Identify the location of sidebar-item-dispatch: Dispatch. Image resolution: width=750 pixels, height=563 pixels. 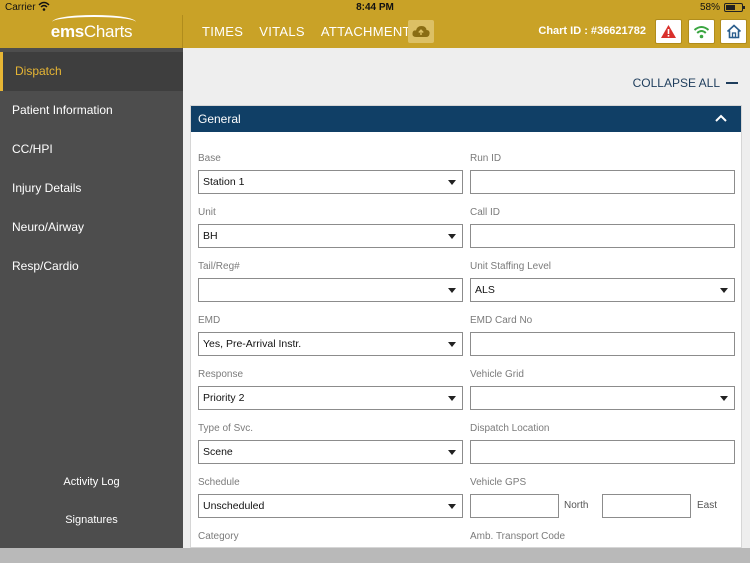
(91, 71).